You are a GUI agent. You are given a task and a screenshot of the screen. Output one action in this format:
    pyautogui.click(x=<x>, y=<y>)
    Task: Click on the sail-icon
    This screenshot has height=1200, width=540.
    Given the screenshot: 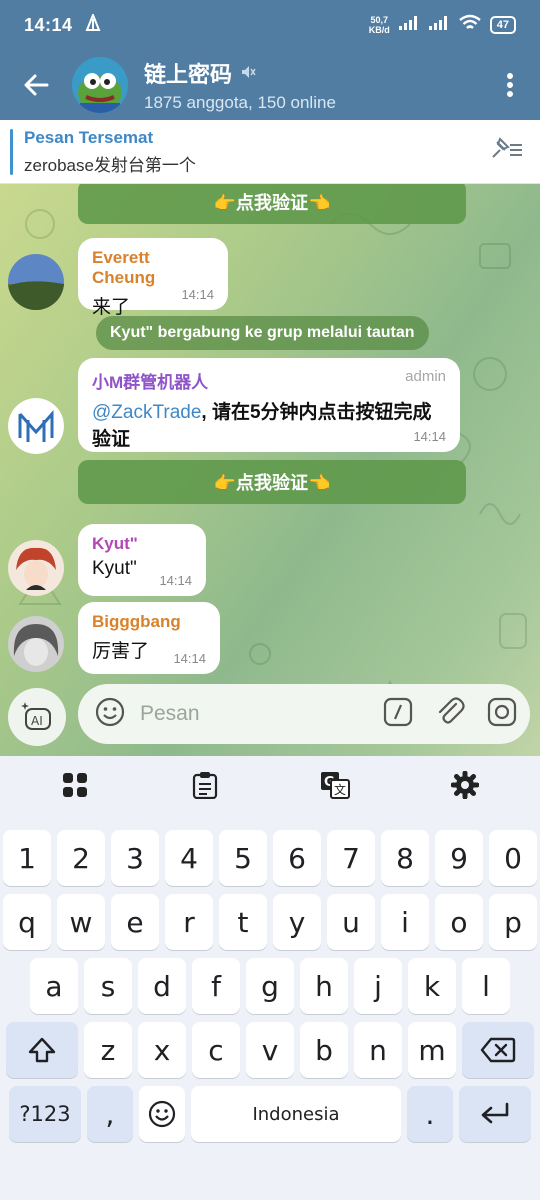 What is the action you would take?
    pyautogui.click(x=93, y=24)
    